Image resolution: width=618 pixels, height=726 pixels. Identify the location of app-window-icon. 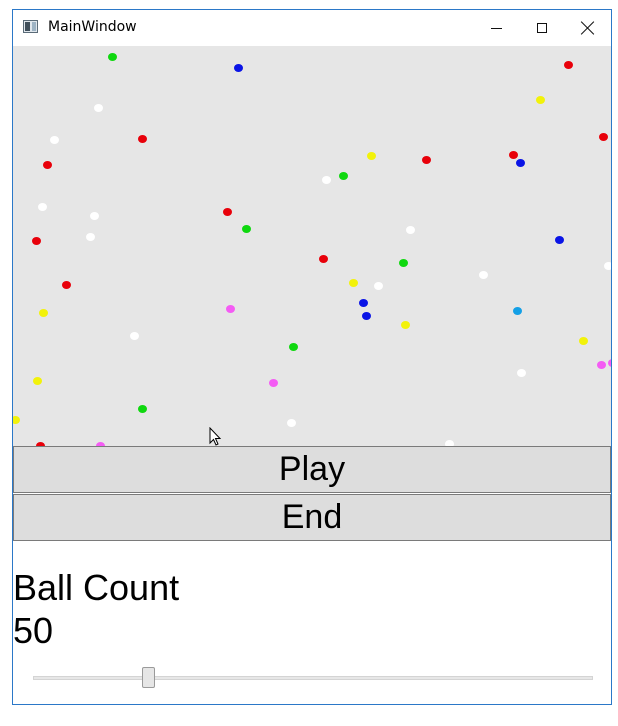
(30, 26).